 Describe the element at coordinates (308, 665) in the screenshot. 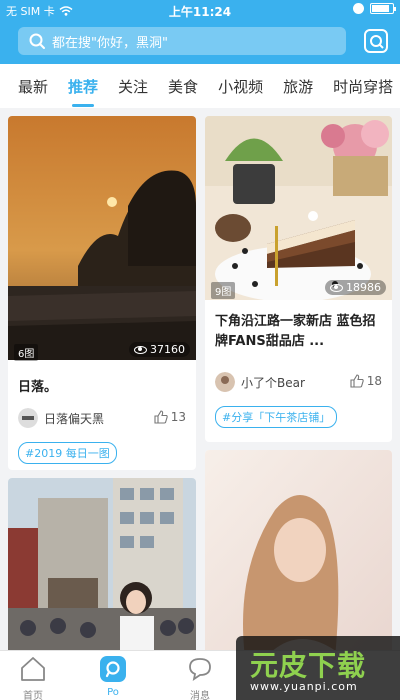

I see `watermark-logo-text: 元皮下载` at that location.